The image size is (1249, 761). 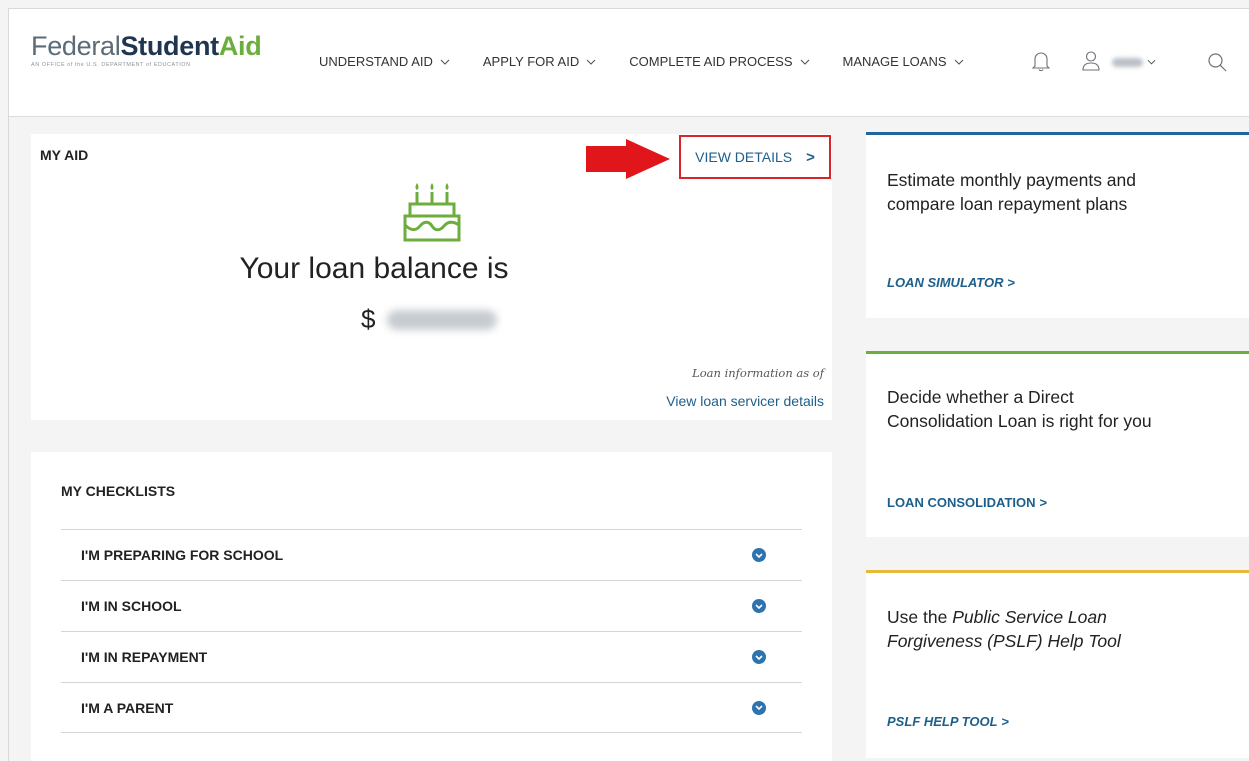 What do you see at coordinates (920, 617) in the screenshot?
I see `pslf-text-prefix: Use the` at bounding box center [920, 617].